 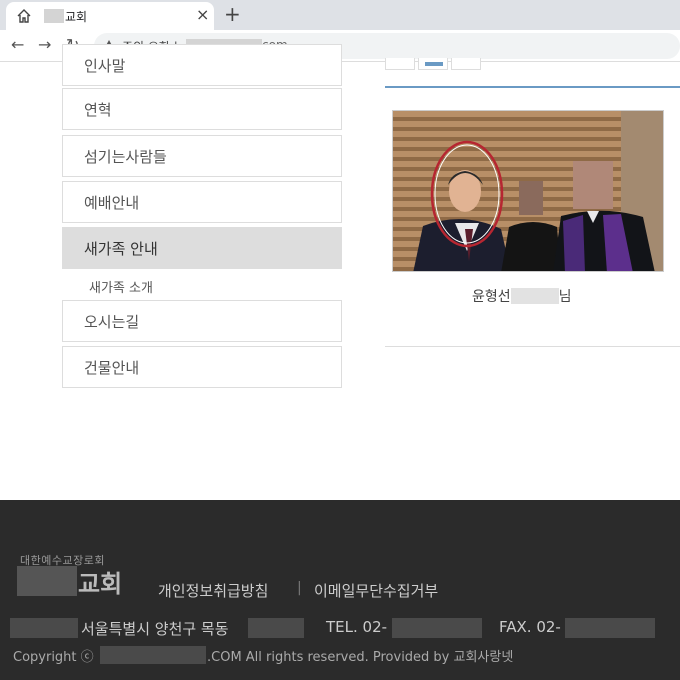 I want to click on grid-icon, so click(x=434, y=64).